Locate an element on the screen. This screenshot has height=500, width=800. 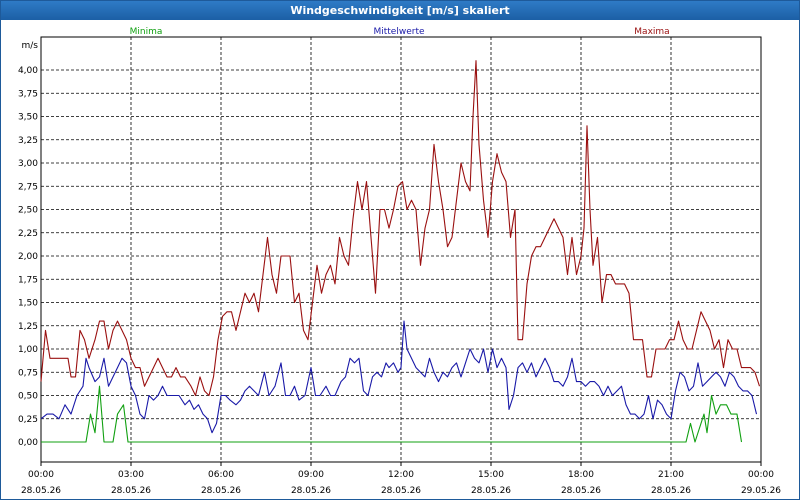
x-tick-time: 09:00 is located at coordinates (311, 475).